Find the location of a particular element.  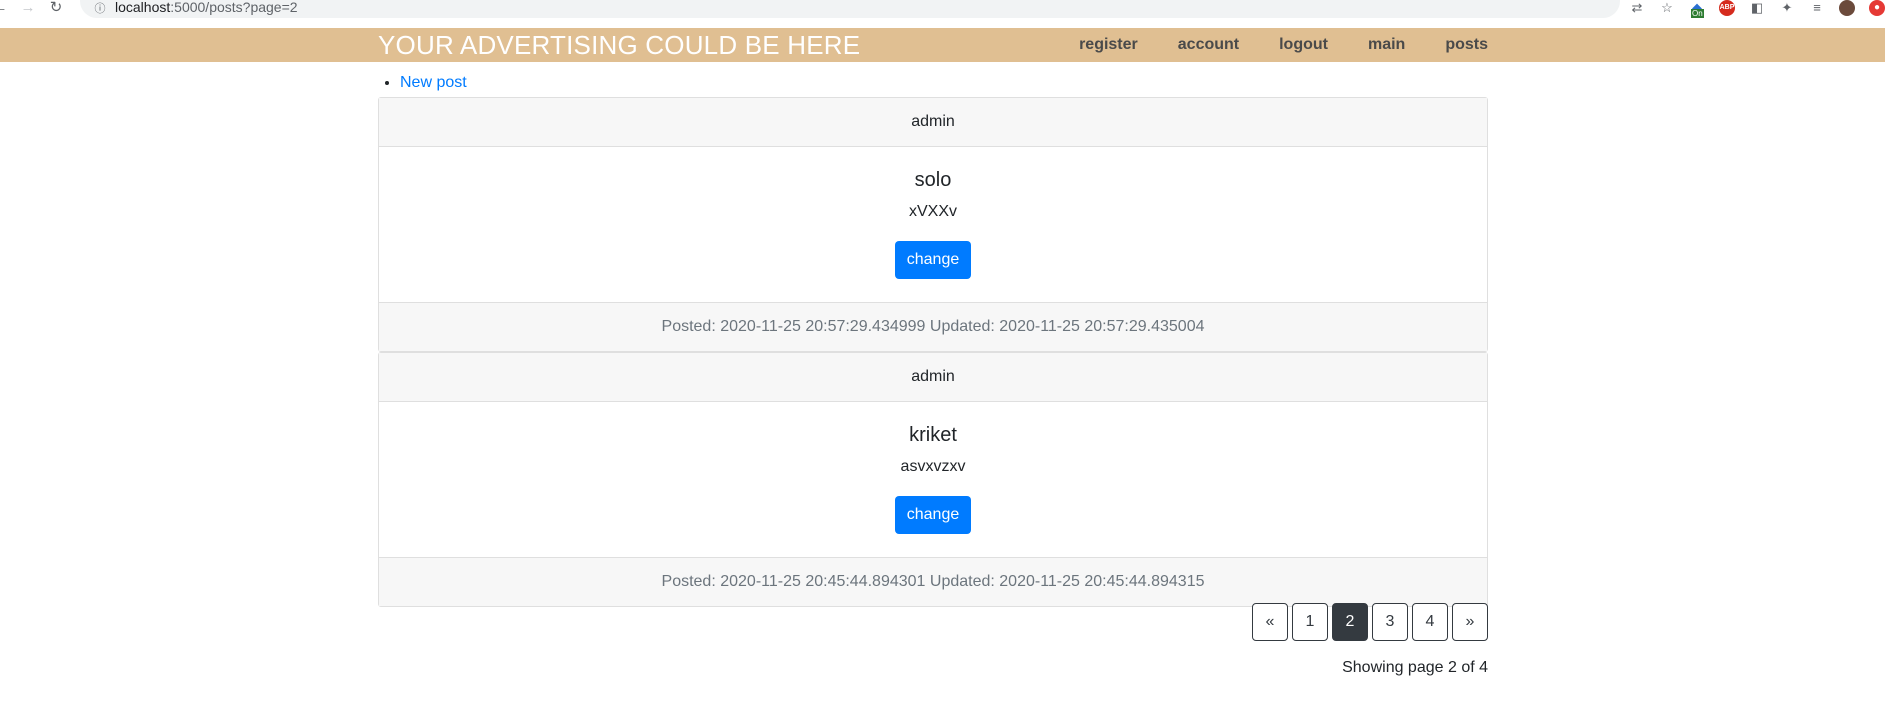

page-3-button: 3 is located at coordinates (1390, 622).